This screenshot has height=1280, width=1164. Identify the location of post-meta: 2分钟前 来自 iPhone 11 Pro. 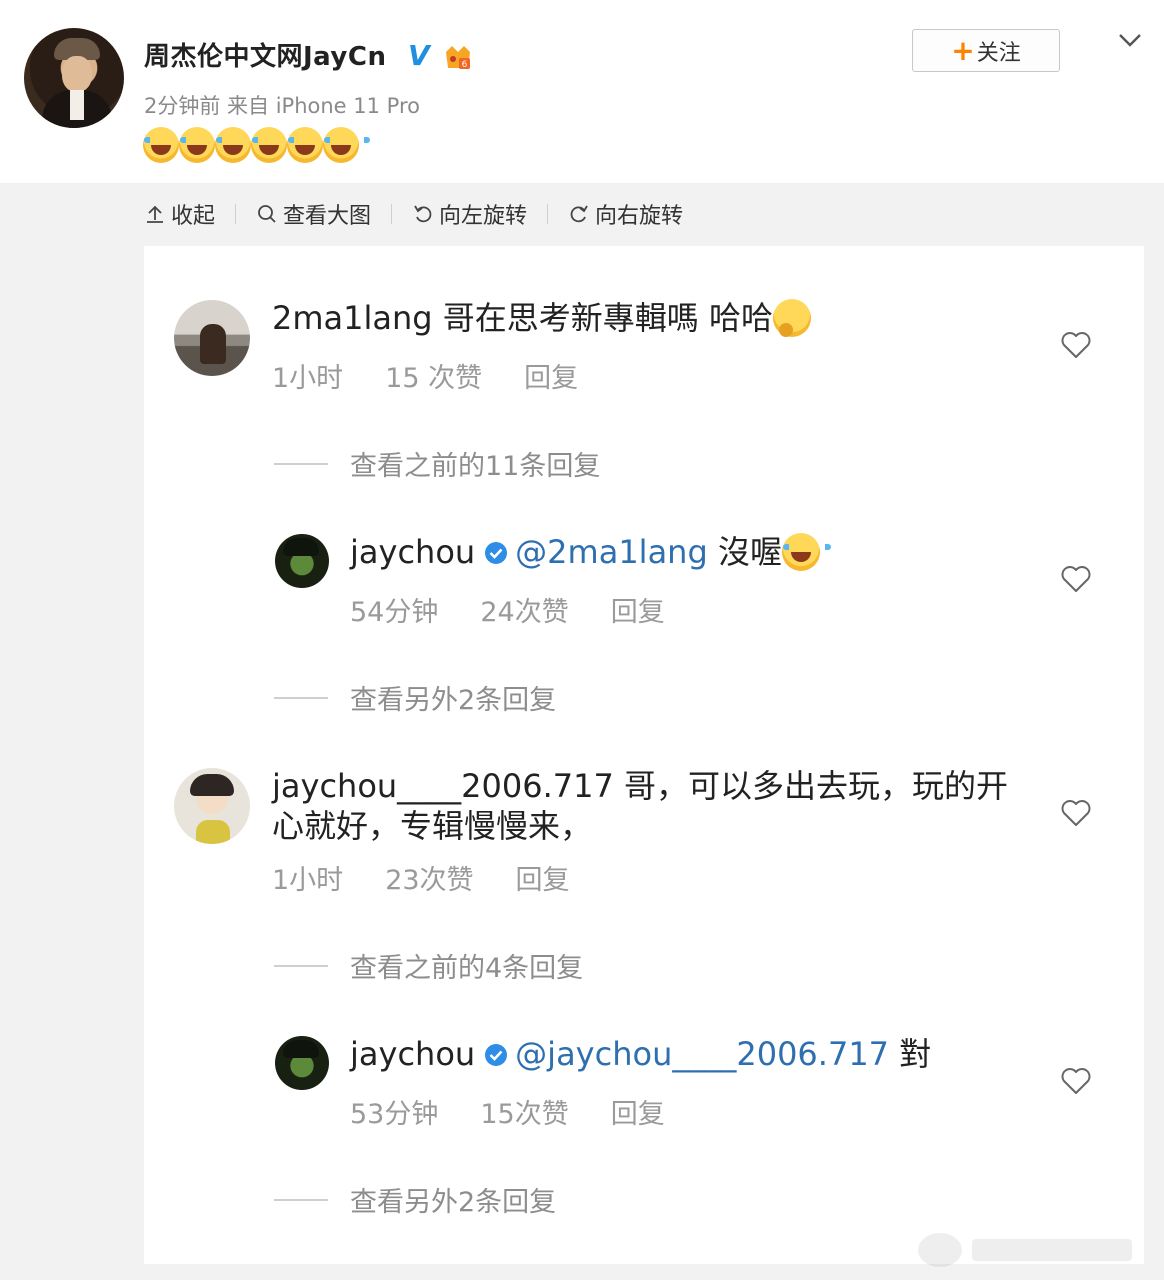
(282, 106).